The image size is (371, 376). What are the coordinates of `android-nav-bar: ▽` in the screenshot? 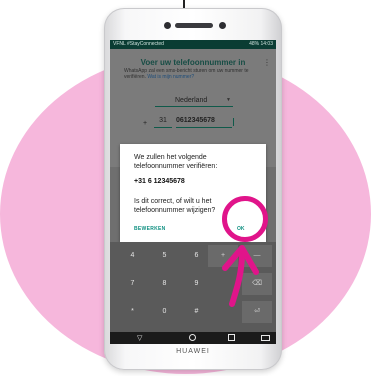 It's located at (193, 338).